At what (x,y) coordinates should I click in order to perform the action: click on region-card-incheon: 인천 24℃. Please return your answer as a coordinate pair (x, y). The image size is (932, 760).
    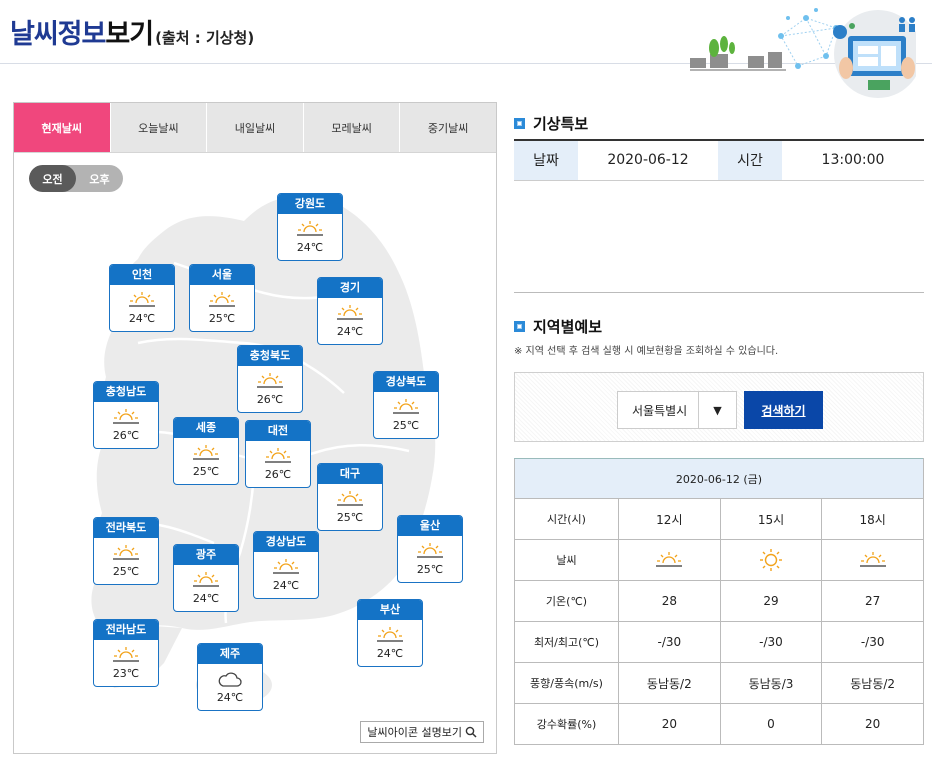
    Looking at the image, I should click on (142, 298).